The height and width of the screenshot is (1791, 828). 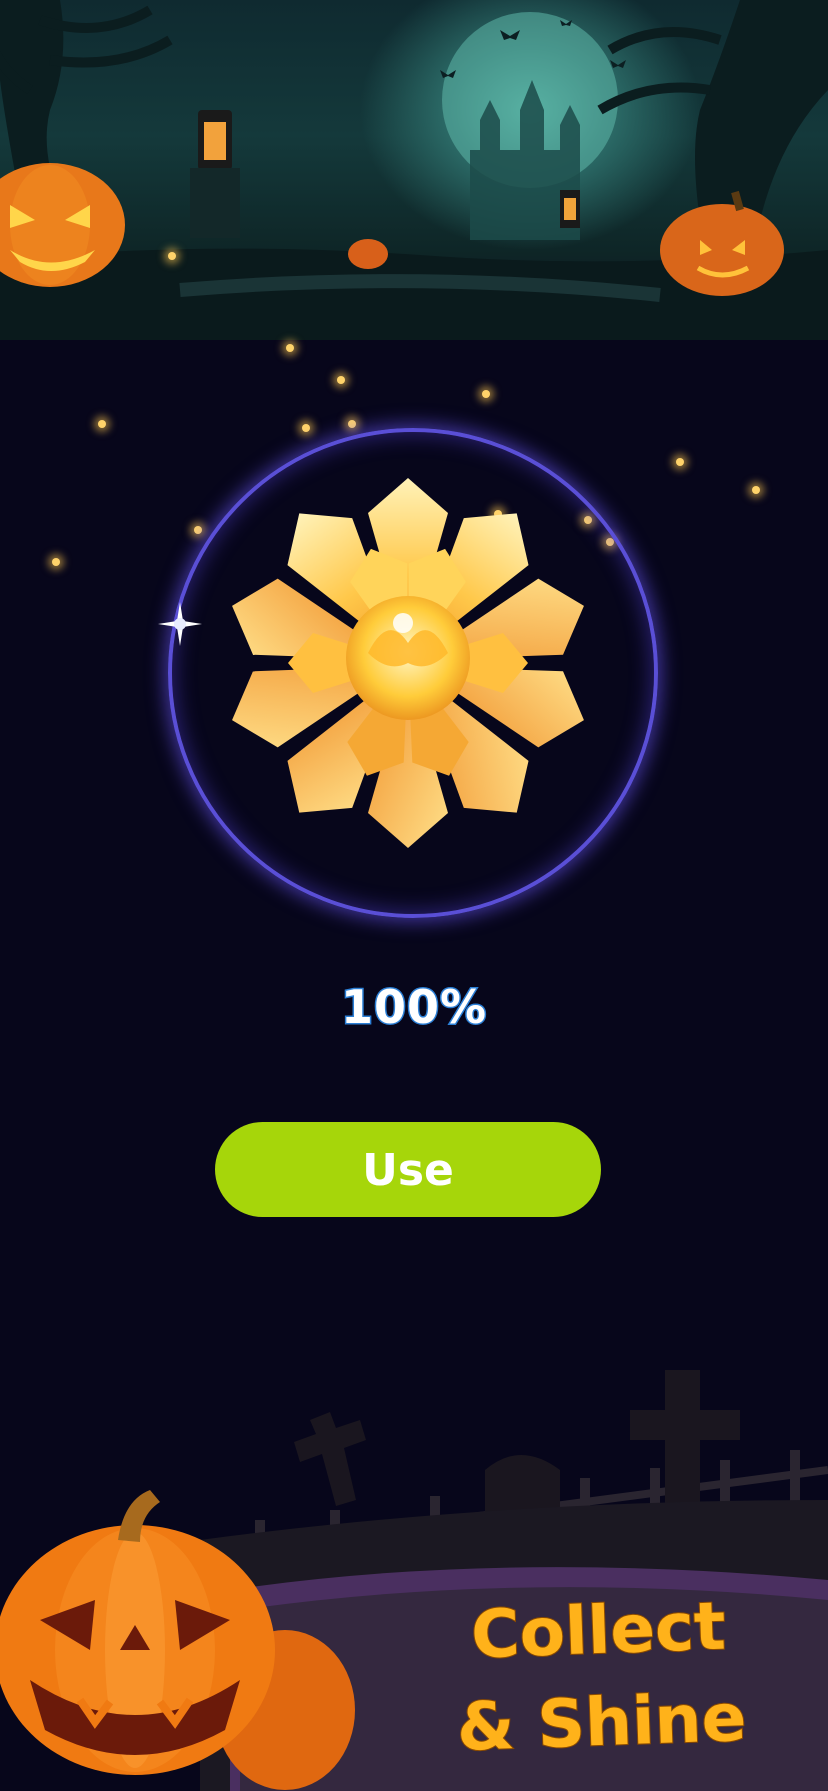 What do you see at coordinates (598, 1631) in the screenshot?
I see `slogan-line-1: Collect` at bounding box center [598, 1631].